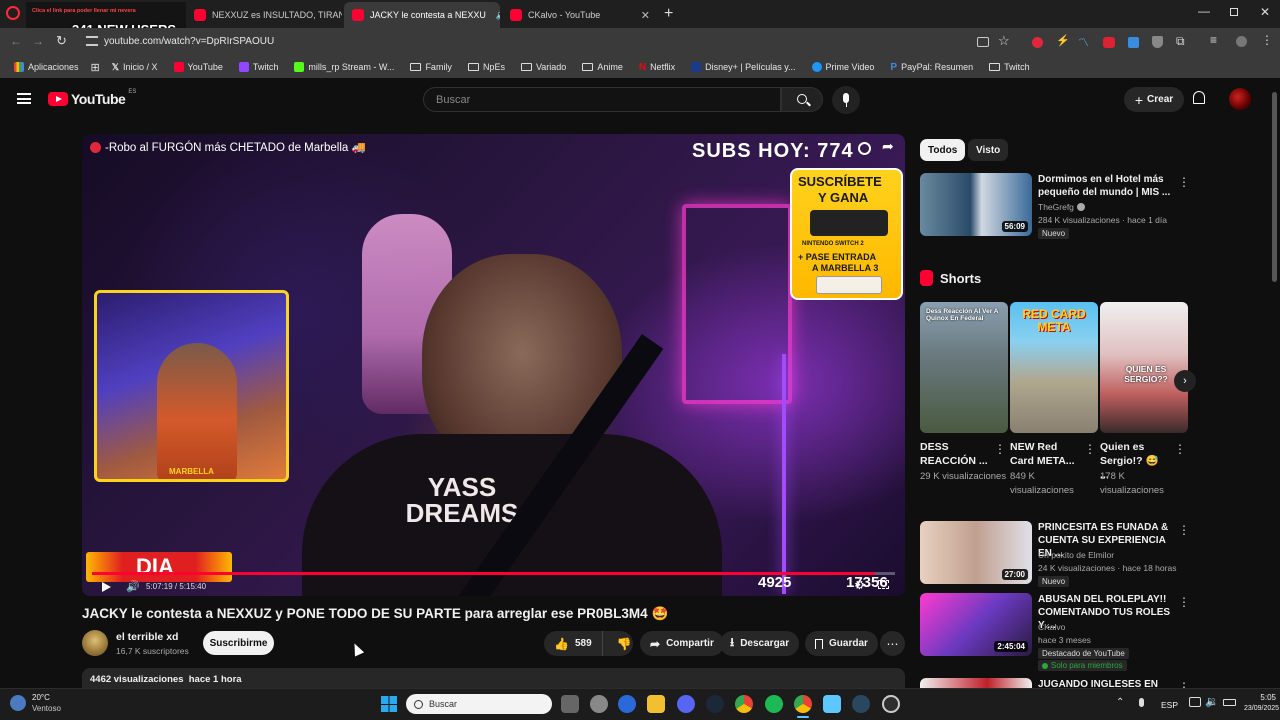  Describe the element at coordinates (843, 67) in the screenshot. I see `bookmark-prime: Prime Video` at that location.